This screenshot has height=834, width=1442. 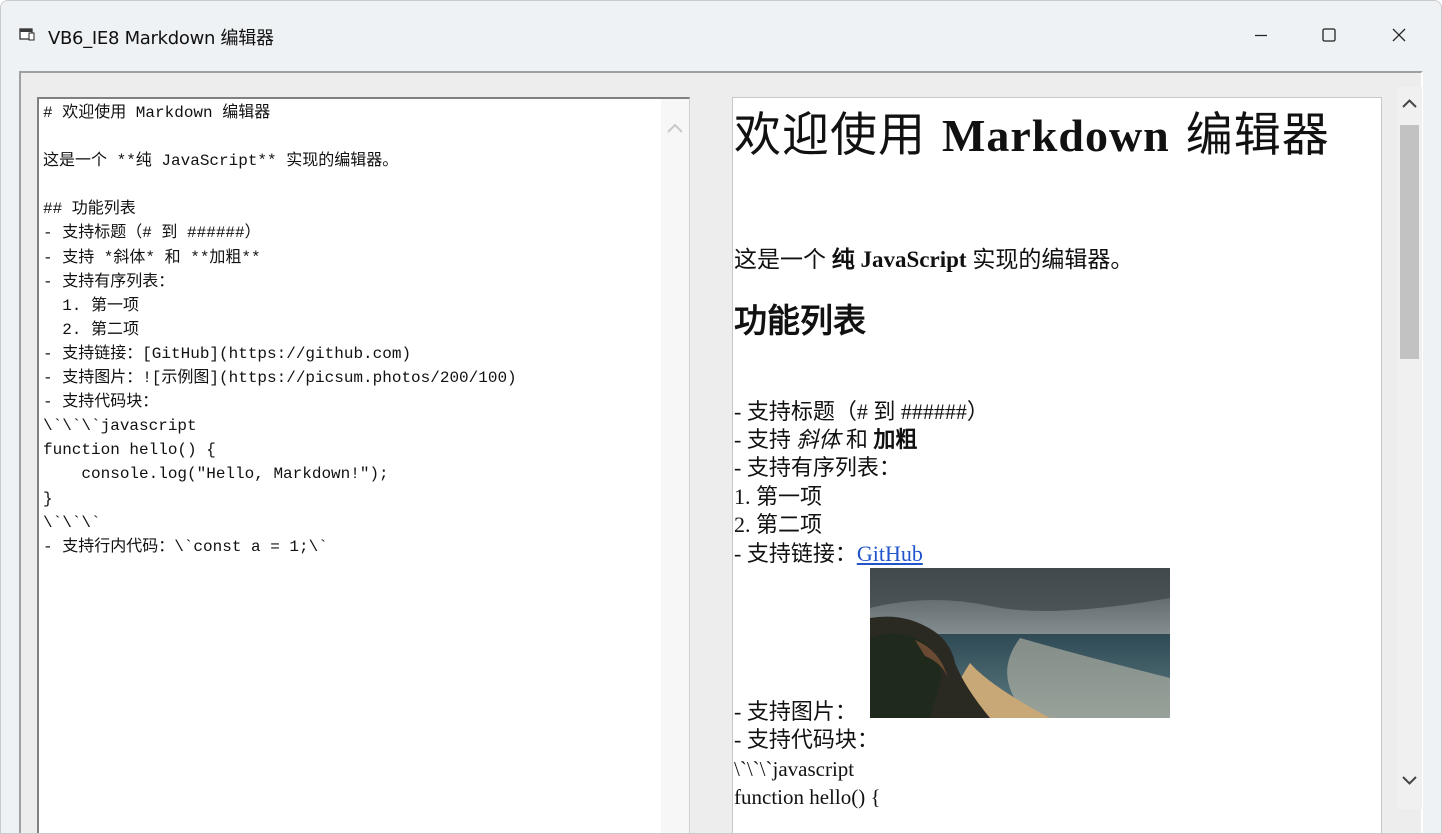 What do you see at coordinates (778, 496) in the screenshot?
I see `preview-list-item: 1. 第一项` at bounding box center [778, 496].